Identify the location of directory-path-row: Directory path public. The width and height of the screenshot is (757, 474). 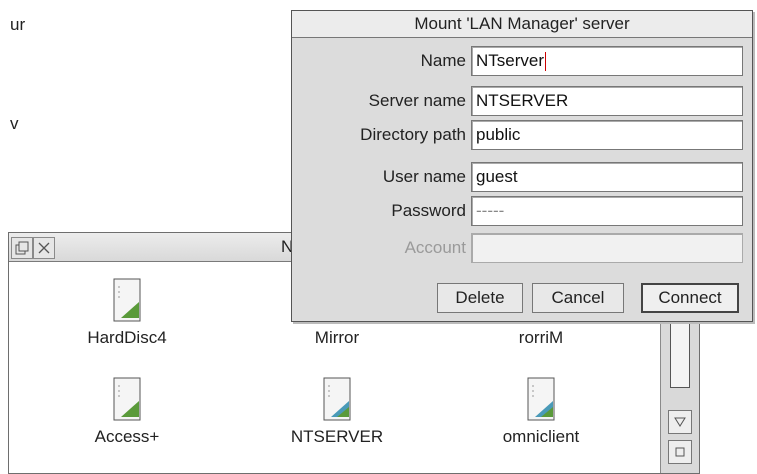
(522, 136).